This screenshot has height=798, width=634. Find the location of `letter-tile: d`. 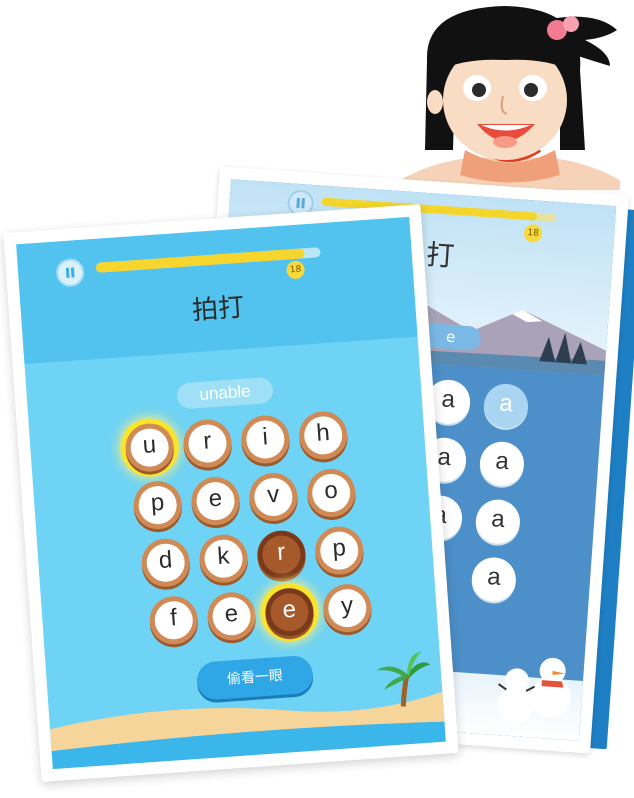

letter-tile: d is located at coordinates (166, 563).